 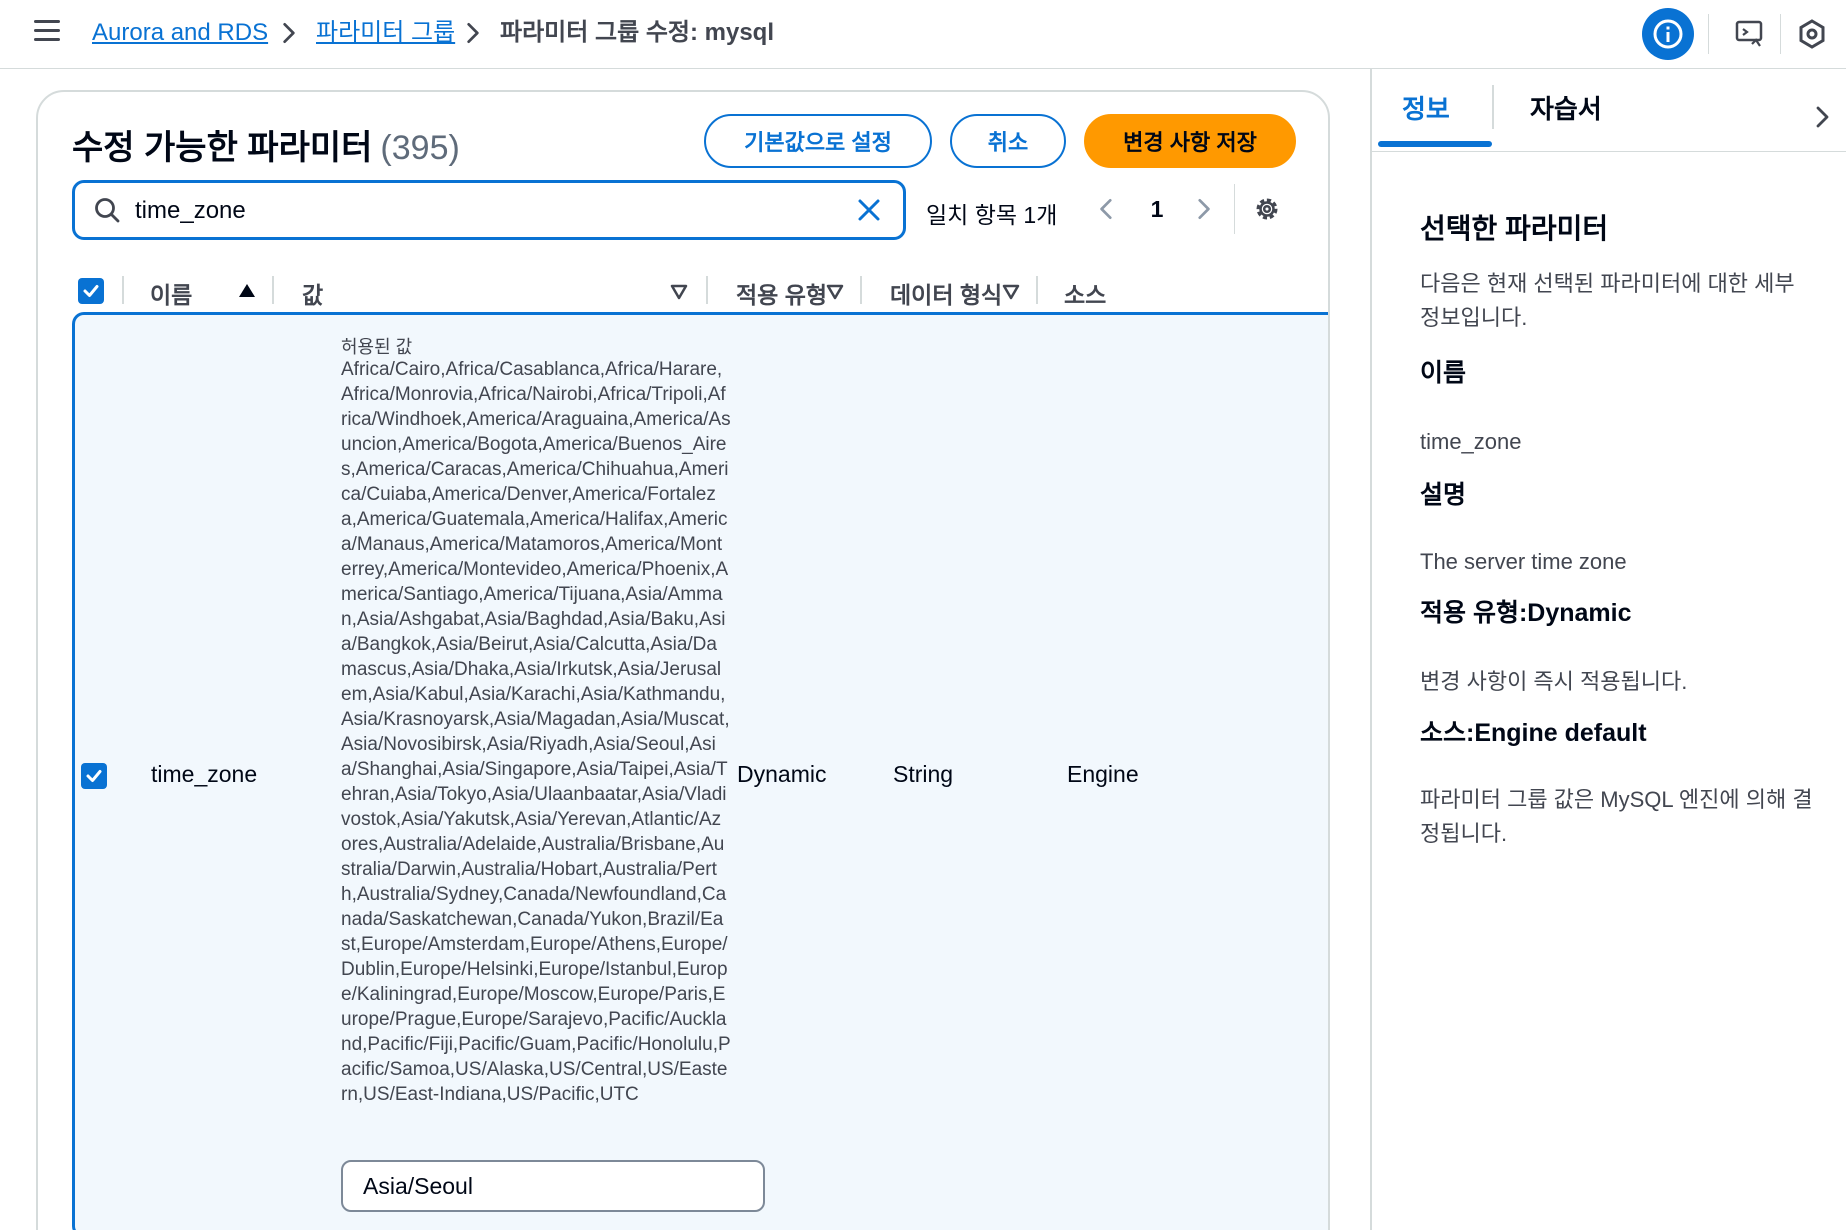 What do you see at coordinates (1533, 733) in the screenshot?
I see `source-label: 소스:Engine default` at bounding box center [1533, 733].